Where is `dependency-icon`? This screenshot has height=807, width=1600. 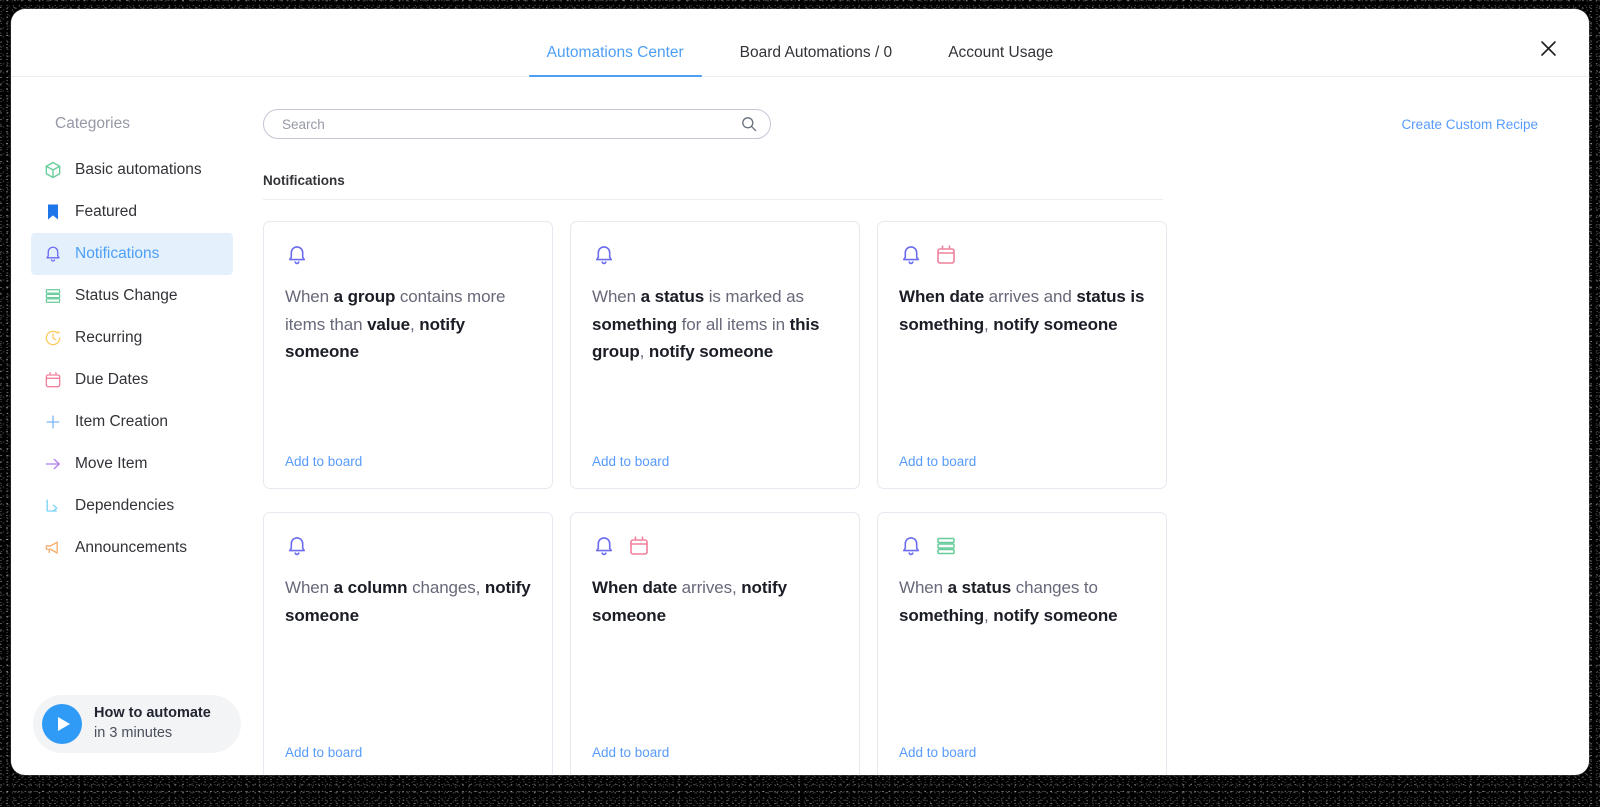 dependency-icon is located at coordinates (53, 506).